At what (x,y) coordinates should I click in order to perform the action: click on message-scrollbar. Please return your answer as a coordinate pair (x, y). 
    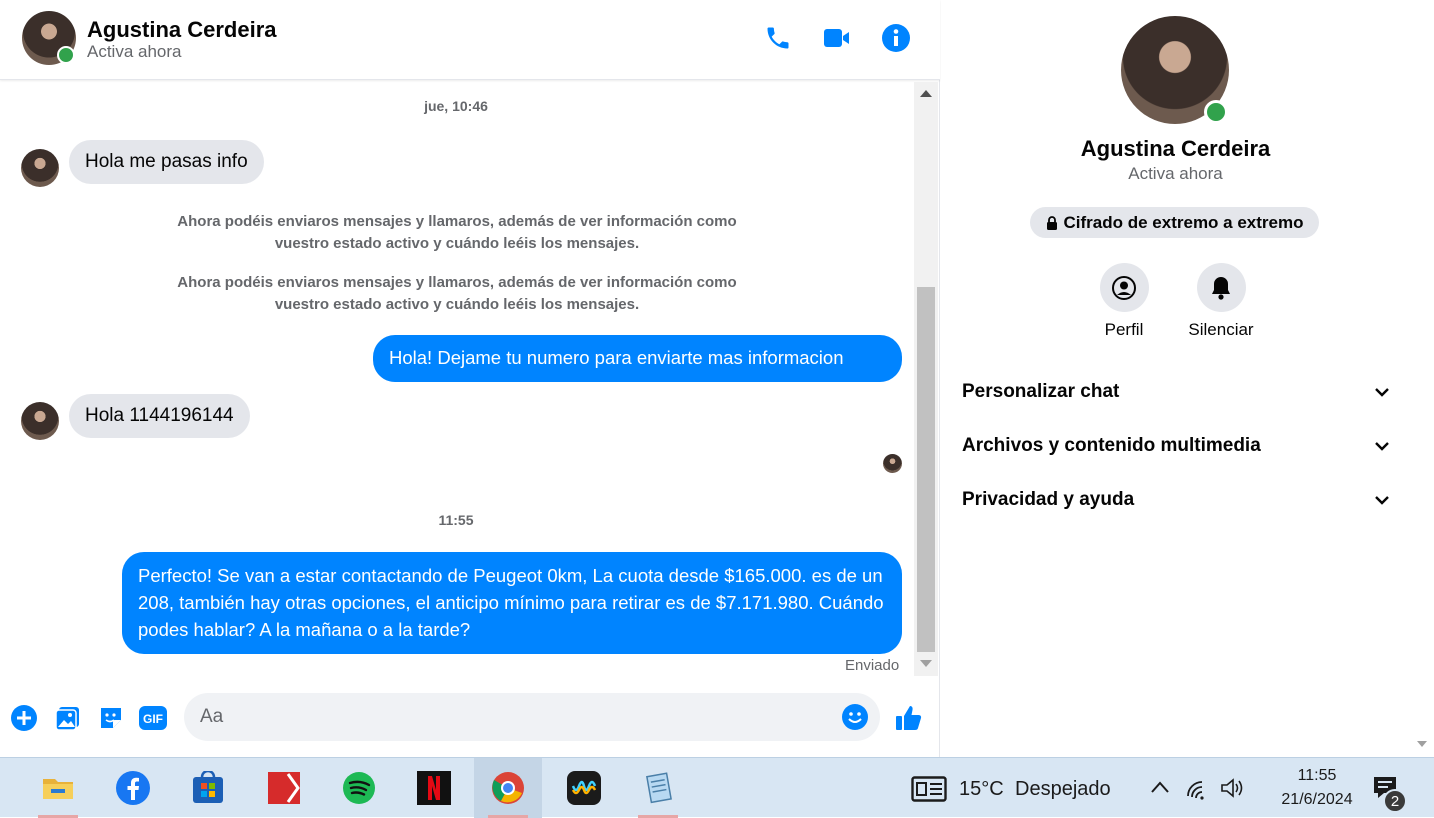
    Looking at the image, I should click on (926, 379).